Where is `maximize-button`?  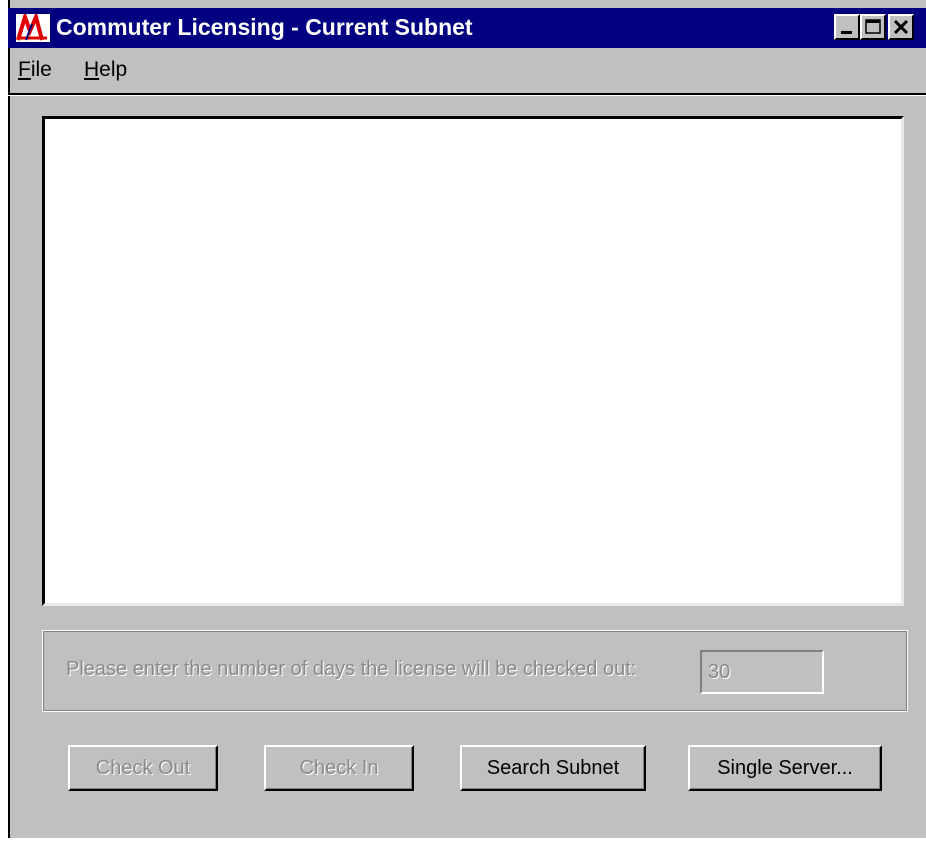 maximize-button is located at coordinates (873, 27).